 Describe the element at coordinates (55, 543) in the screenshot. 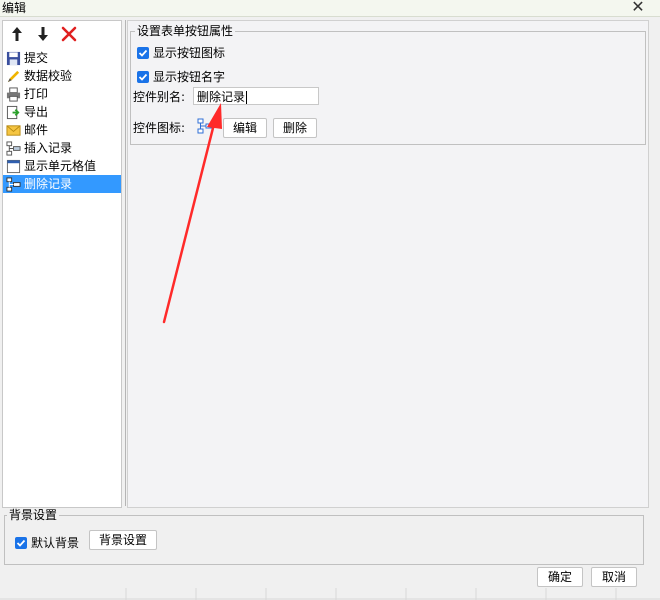

I see `default-background-label: 默认背景` at that location.